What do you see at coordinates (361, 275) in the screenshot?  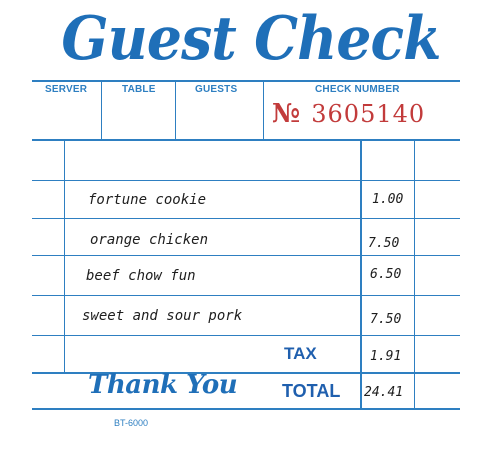 I see `amount-column-line` at bounding box center [361, 275].